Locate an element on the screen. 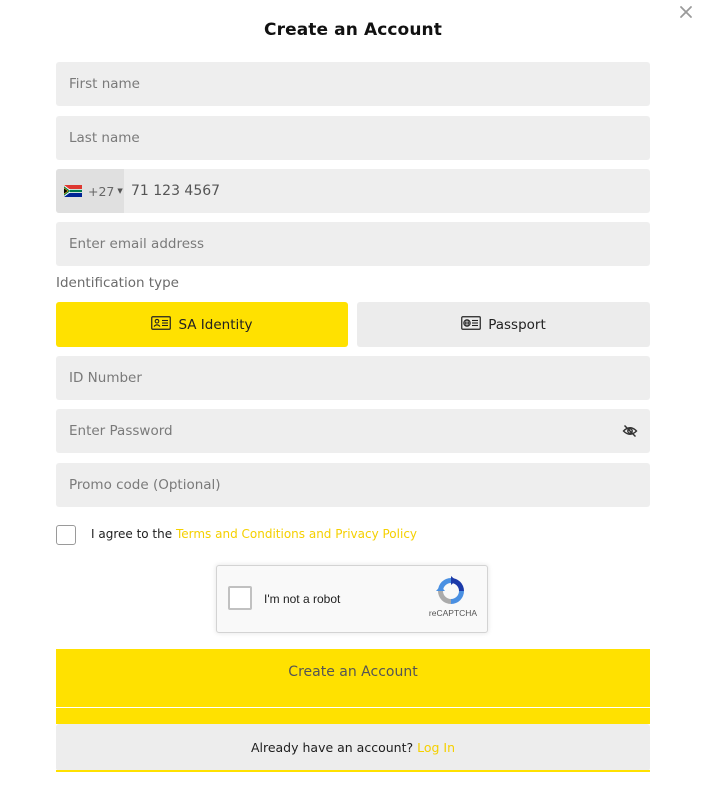 This screenshot has width=706, height=790. country-code-select: +27 ▼ is located at coordinates (90, 191).